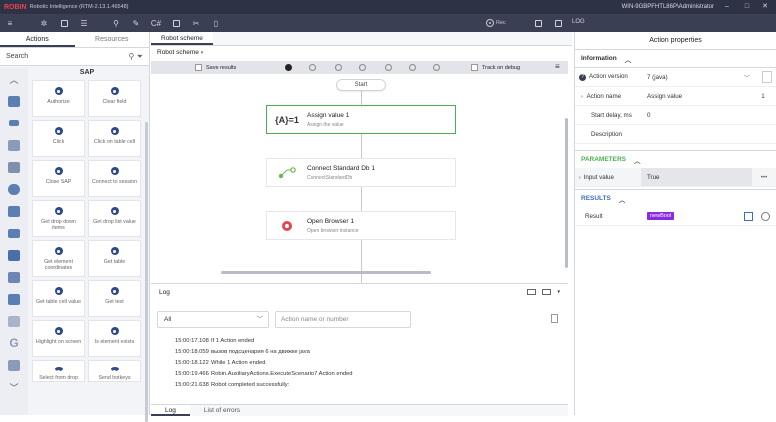 The image size is (776, 422). I want to click on collapse-up-icon: ︿, so click(14, 79).